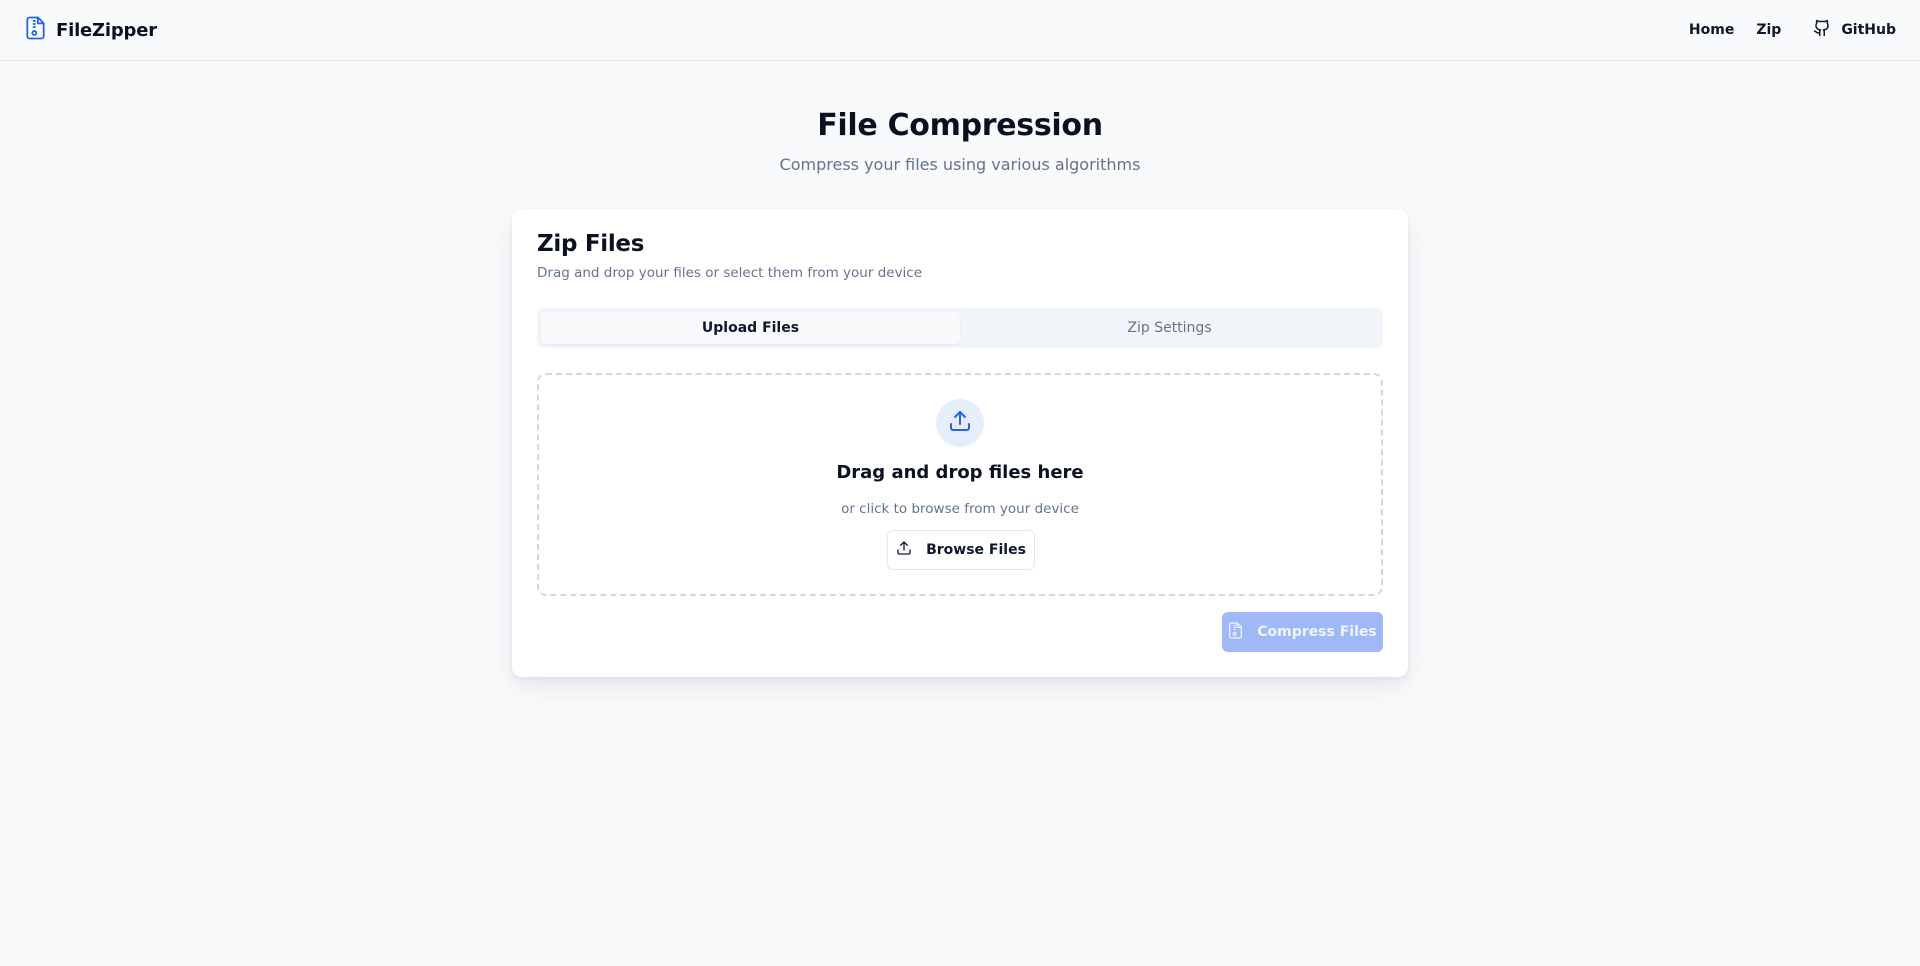  What do you see at coordinates (960, 472) in the screenshot?
I see `dropzone-title: Drag and drop files here` at bounding box center [960, 472].